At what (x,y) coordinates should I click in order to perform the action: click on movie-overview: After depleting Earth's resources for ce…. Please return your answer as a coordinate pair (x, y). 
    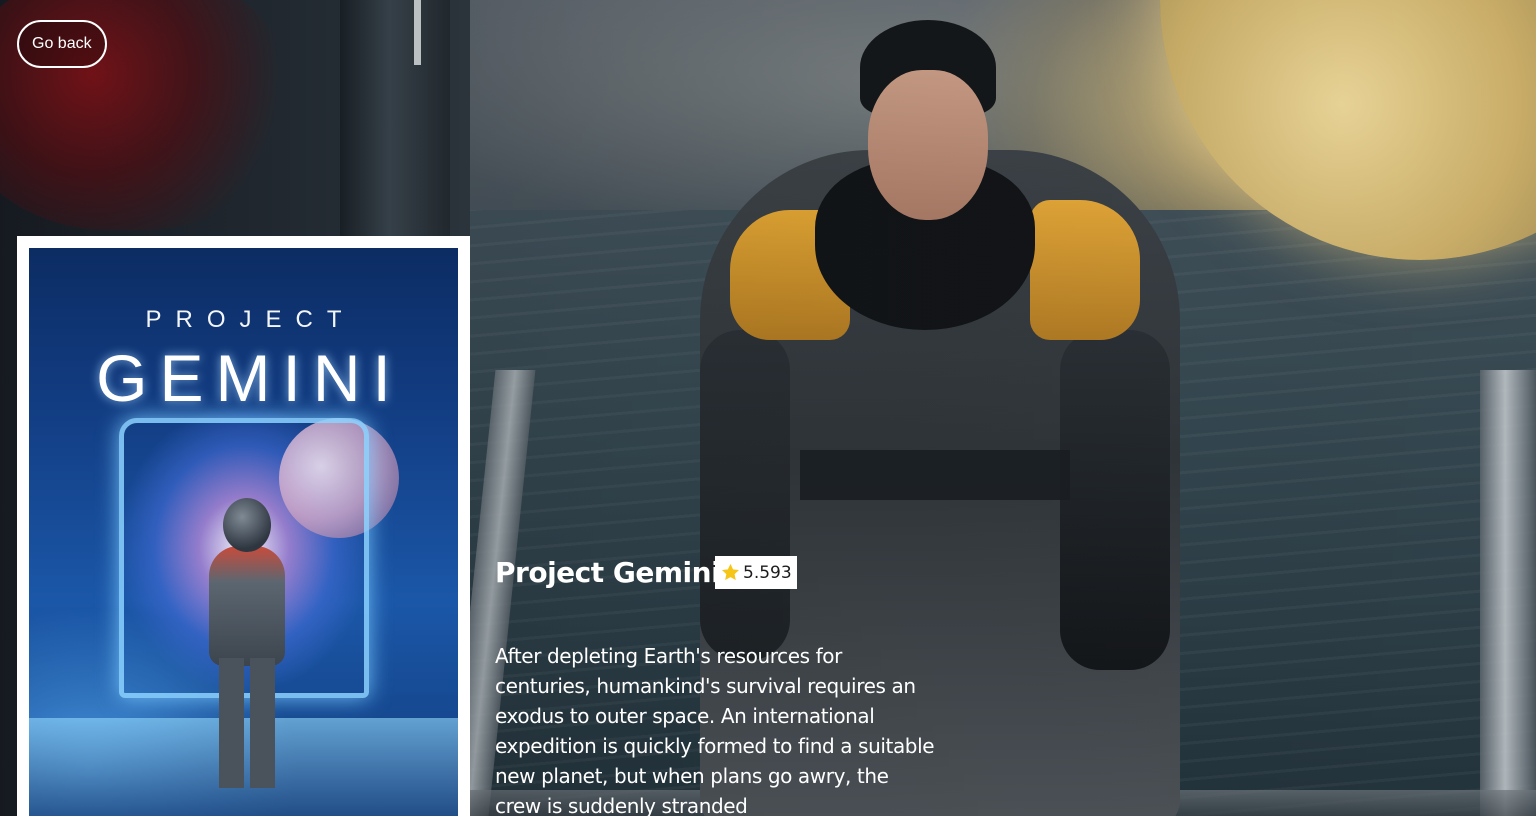
    Looking at the image, I should click on (715, 730).